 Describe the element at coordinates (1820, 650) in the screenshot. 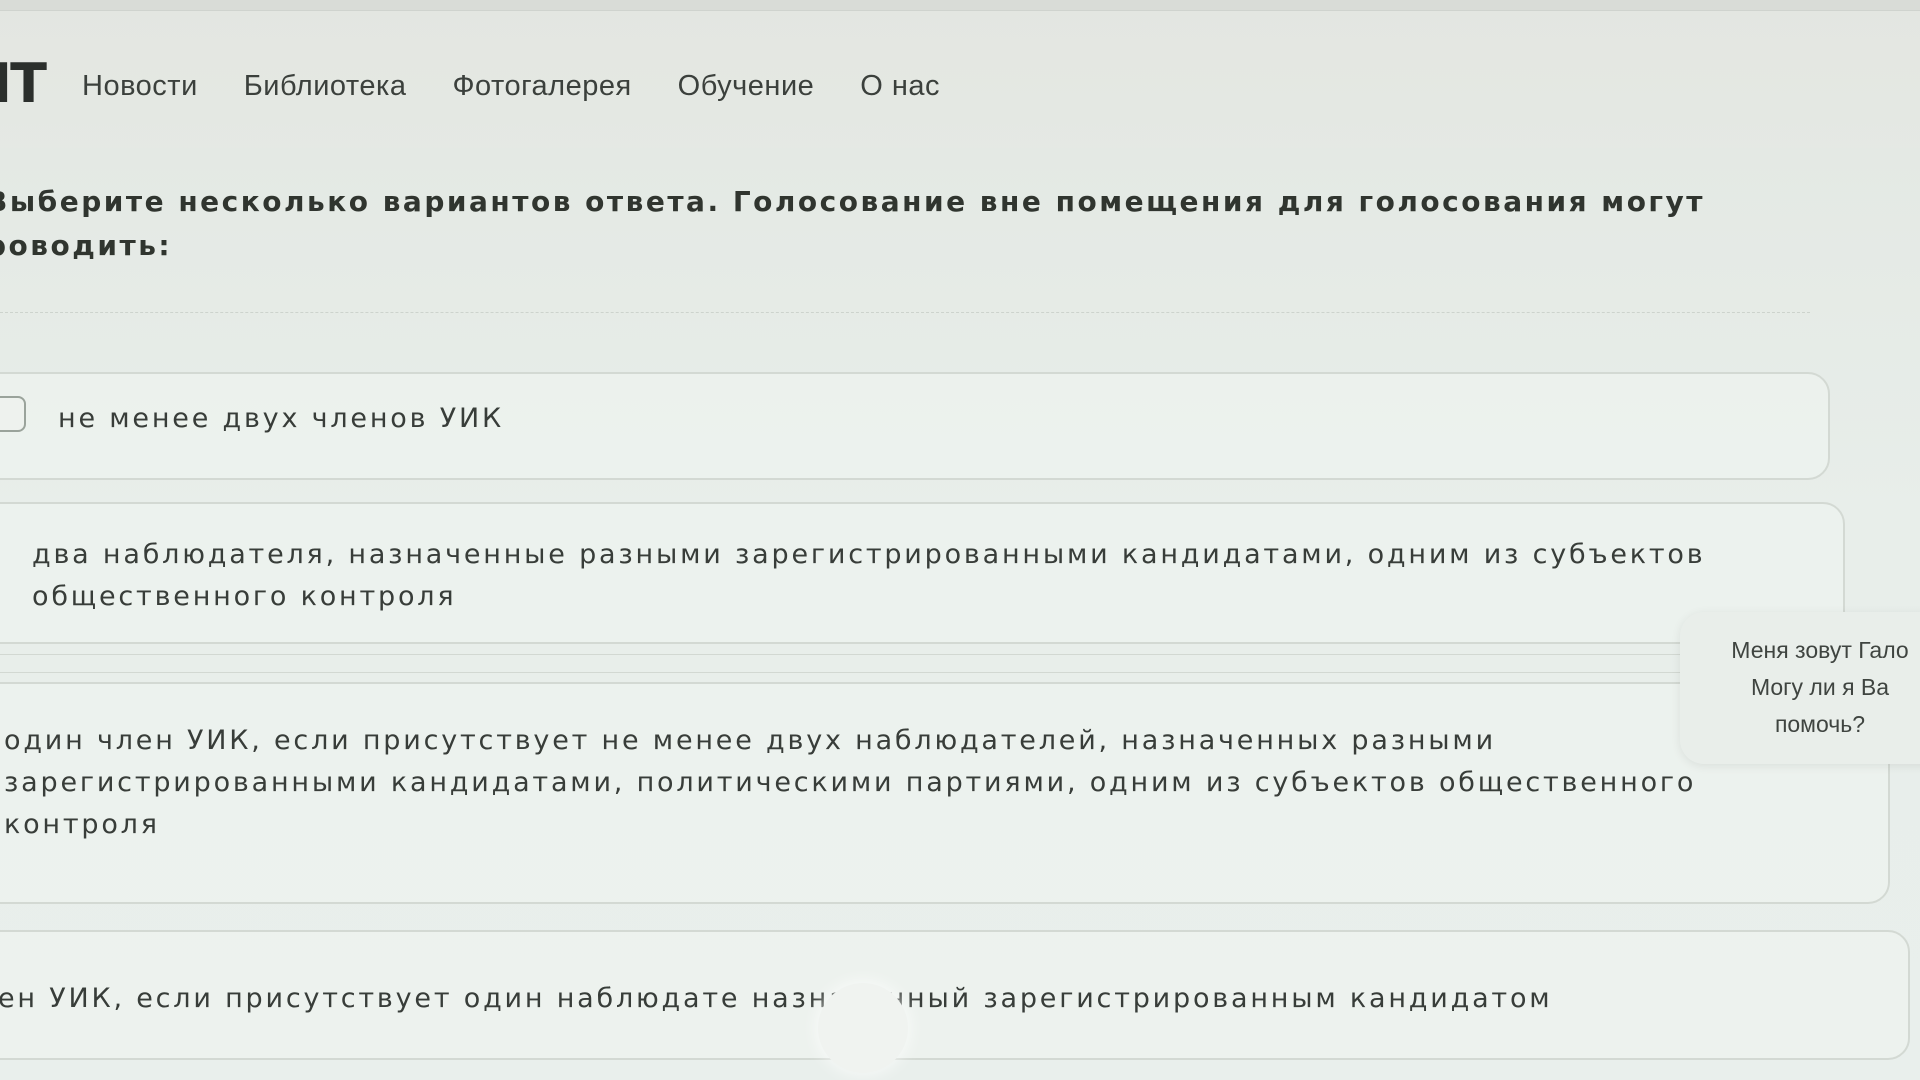

I see `chat-line-1: Меня зовут Гало` at that location.